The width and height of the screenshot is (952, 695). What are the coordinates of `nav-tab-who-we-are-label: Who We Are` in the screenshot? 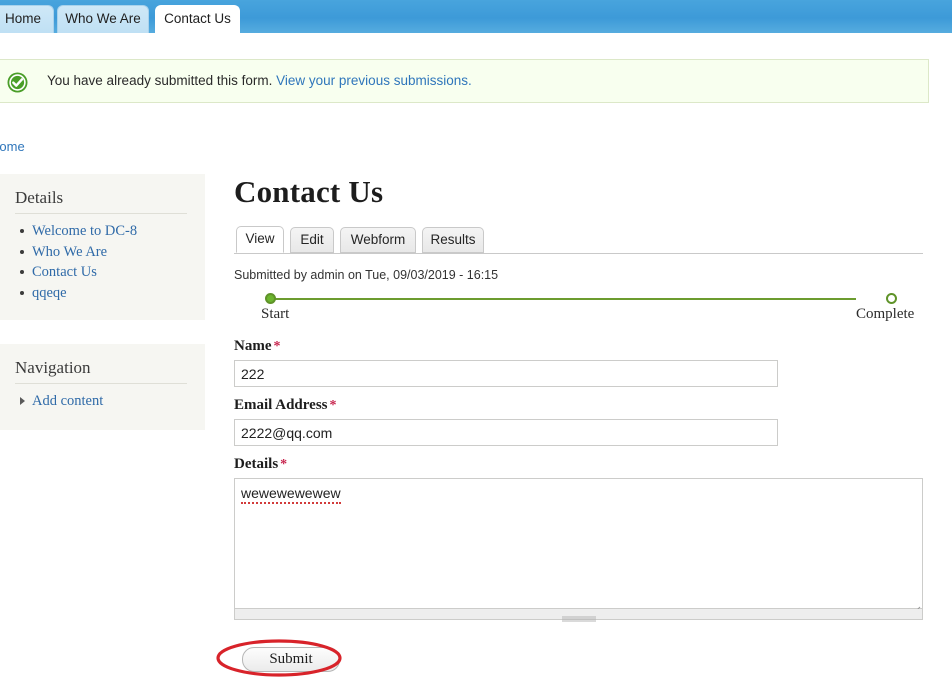 It's located at (103, 18).